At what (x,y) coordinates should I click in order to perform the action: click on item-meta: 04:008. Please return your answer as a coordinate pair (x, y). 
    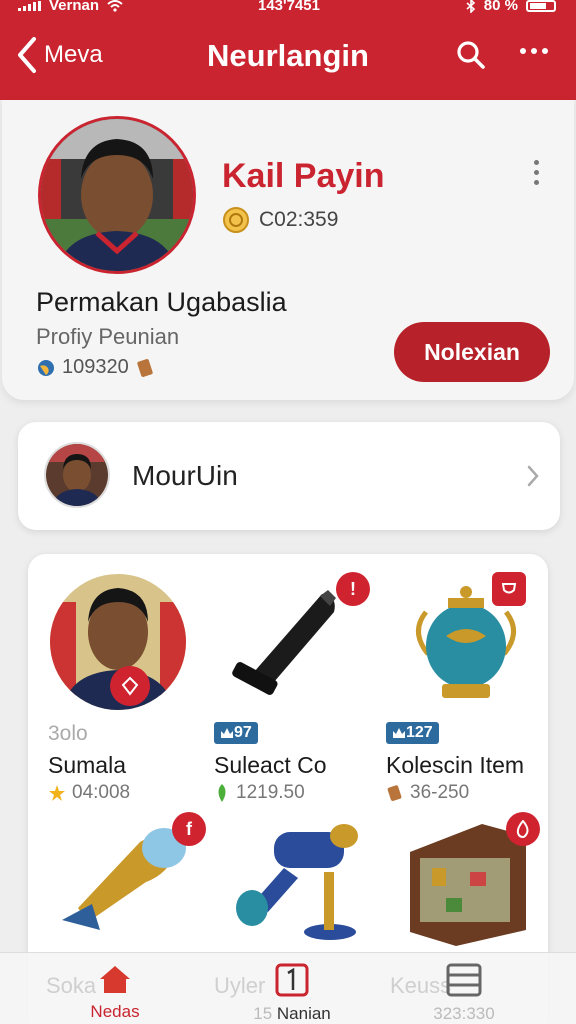
    Looking at the image, I should click on (89, 793).